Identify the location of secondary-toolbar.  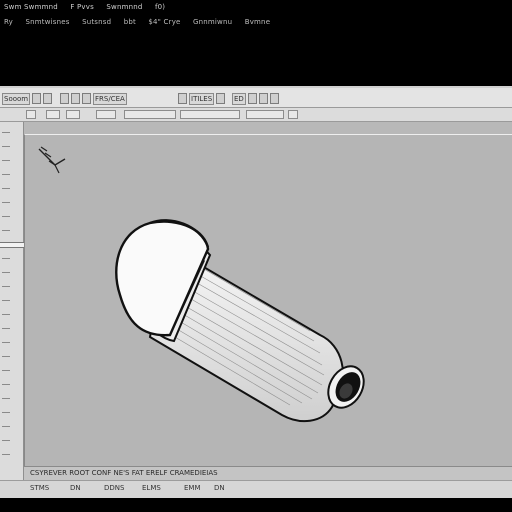
(256, 115).